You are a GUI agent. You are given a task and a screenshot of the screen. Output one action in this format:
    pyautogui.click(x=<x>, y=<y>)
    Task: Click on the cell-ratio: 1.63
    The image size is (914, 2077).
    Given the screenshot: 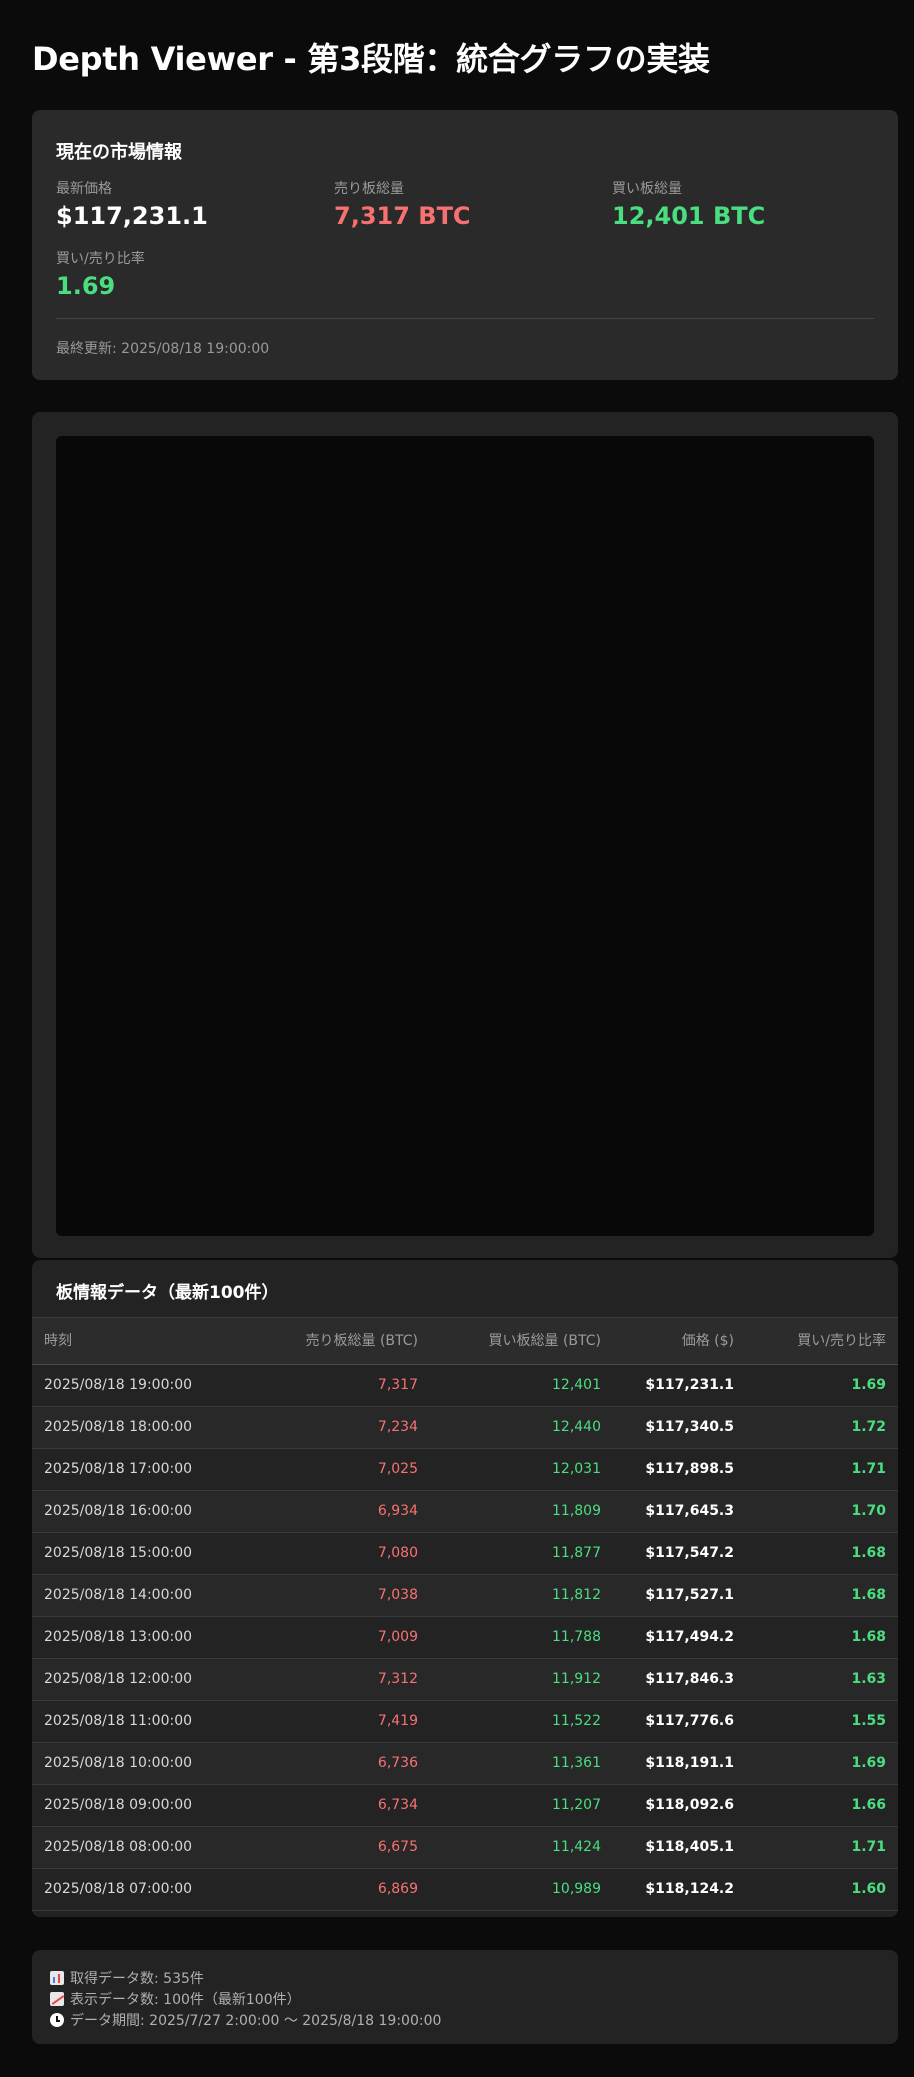 What is the action you would take?
    pyautogui.click(x=868, y=1679)
    